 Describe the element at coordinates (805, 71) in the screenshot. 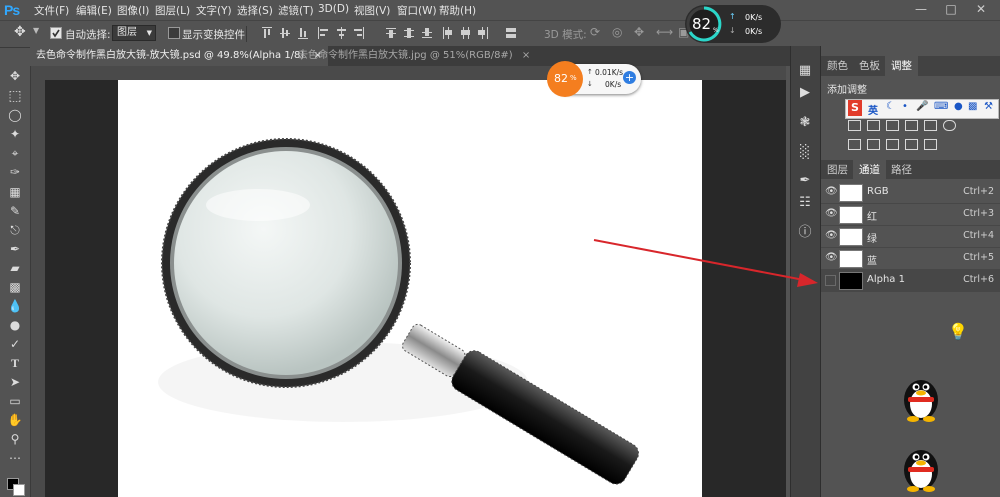

I see `history-panel-icon: ▦` at that location.